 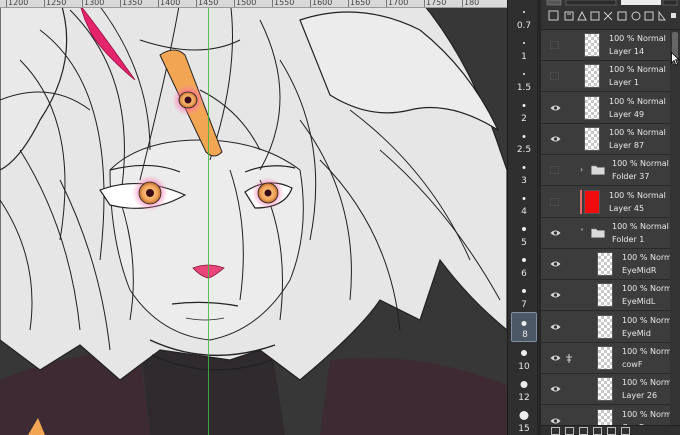 I want to click on copy-layer-icon, so click(x=583, y=431).